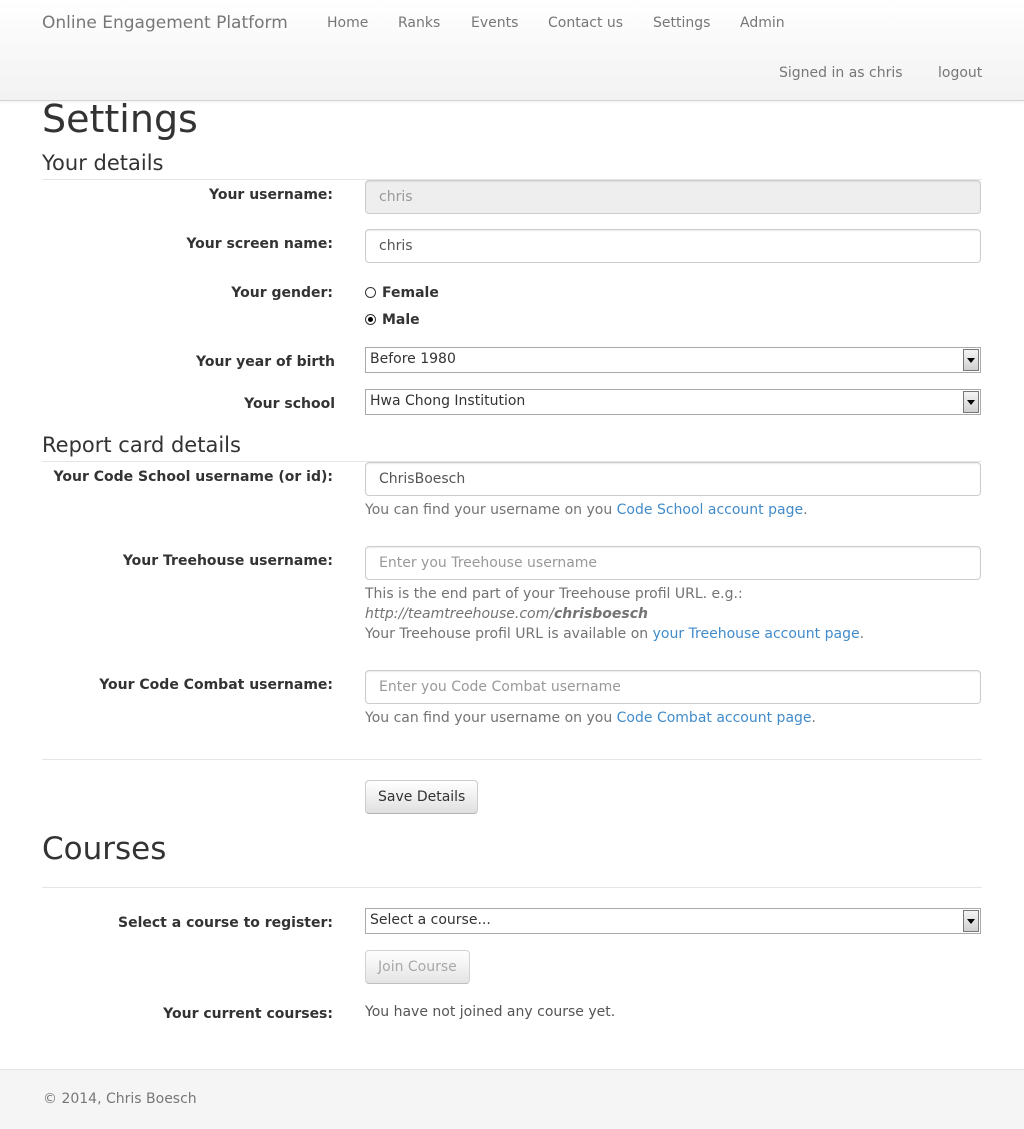 The width and height of the screenshot is (1024, 1129). I want to click on logout-link: logout, so click(960, 73).